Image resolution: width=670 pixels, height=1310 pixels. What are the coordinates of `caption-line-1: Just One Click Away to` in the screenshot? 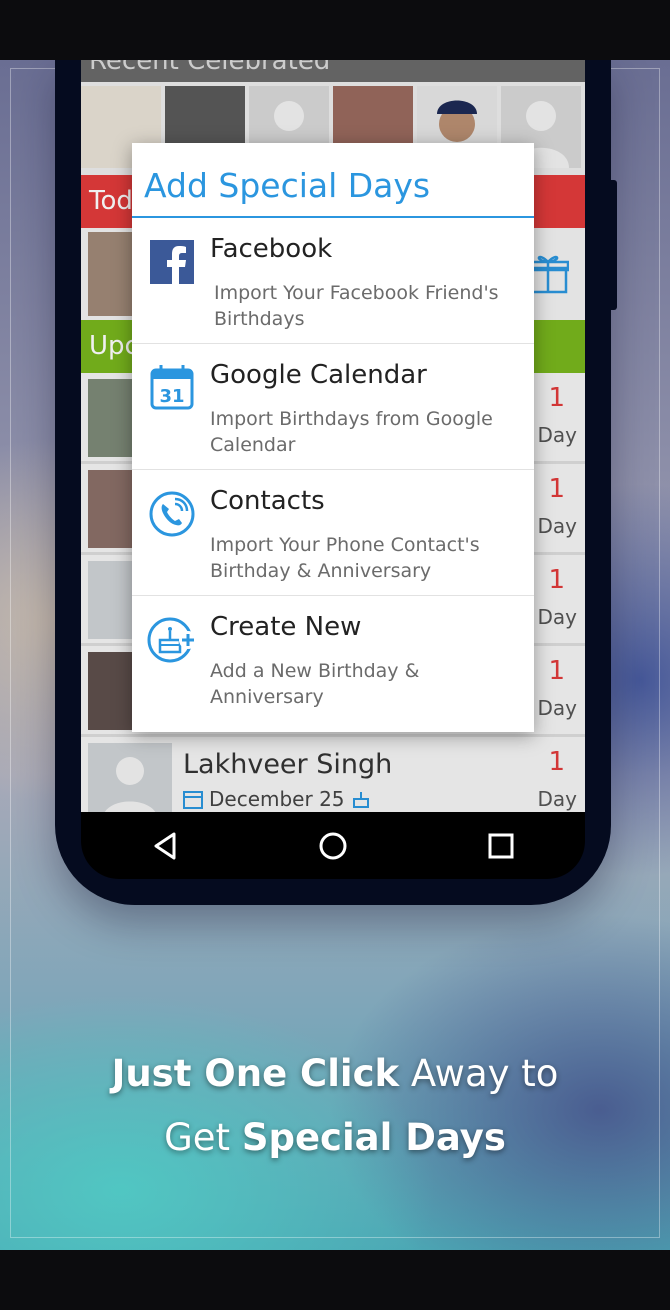 It's located at (335, 1074).